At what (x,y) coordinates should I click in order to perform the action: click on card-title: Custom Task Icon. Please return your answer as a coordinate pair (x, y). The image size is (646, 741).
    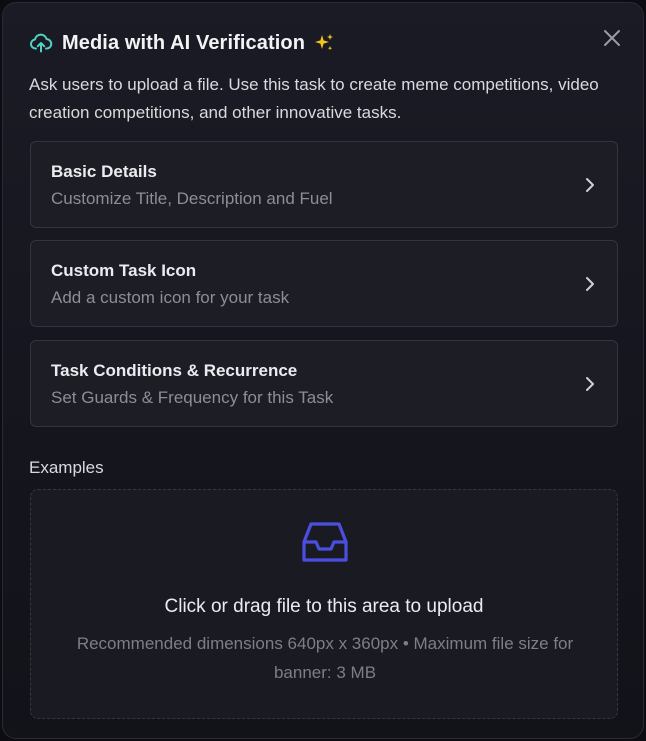
    Looking at the image, I should click on (124, 270).